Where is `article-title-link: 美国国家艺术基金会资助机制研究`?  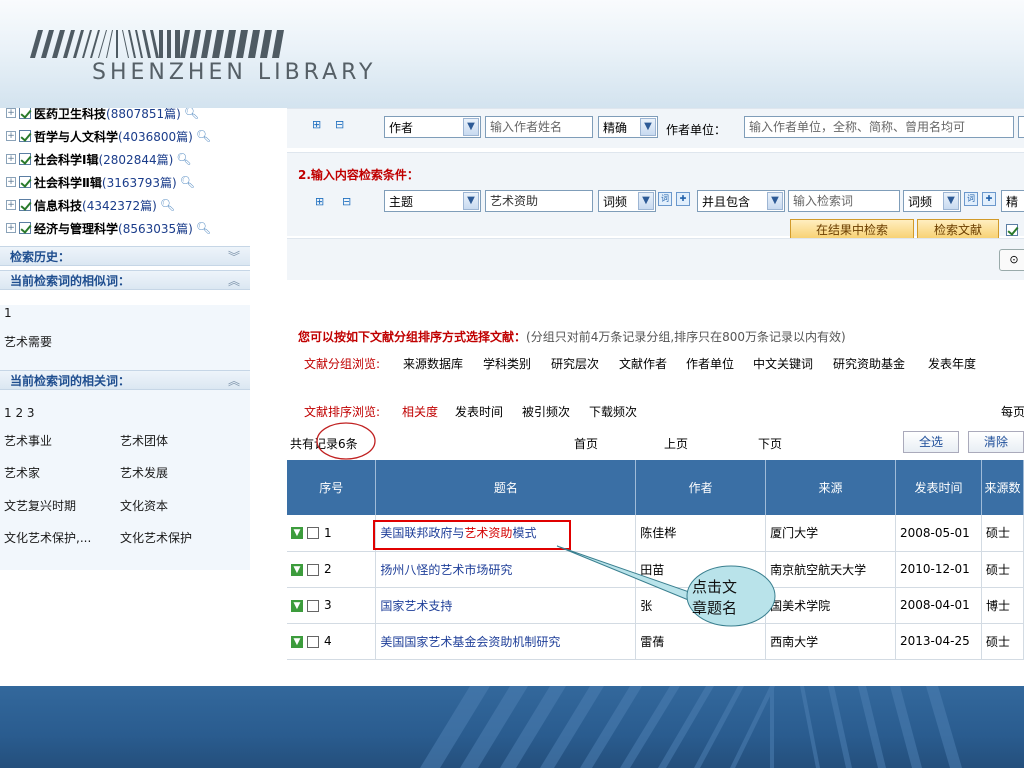
article-title-link: 美国国家艺术基金会资助机制研究 is located at coordinates (470, 642).